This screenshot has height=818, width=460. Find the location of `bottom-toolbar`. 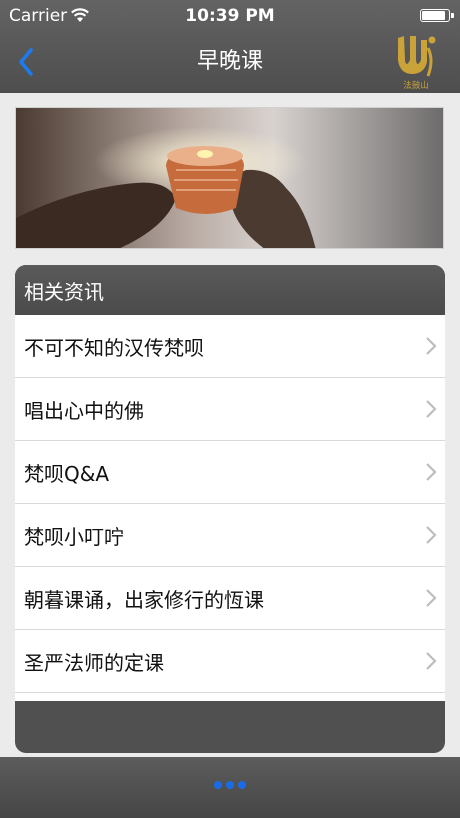

bottom-toolbar is located at coordinates (230, 787).